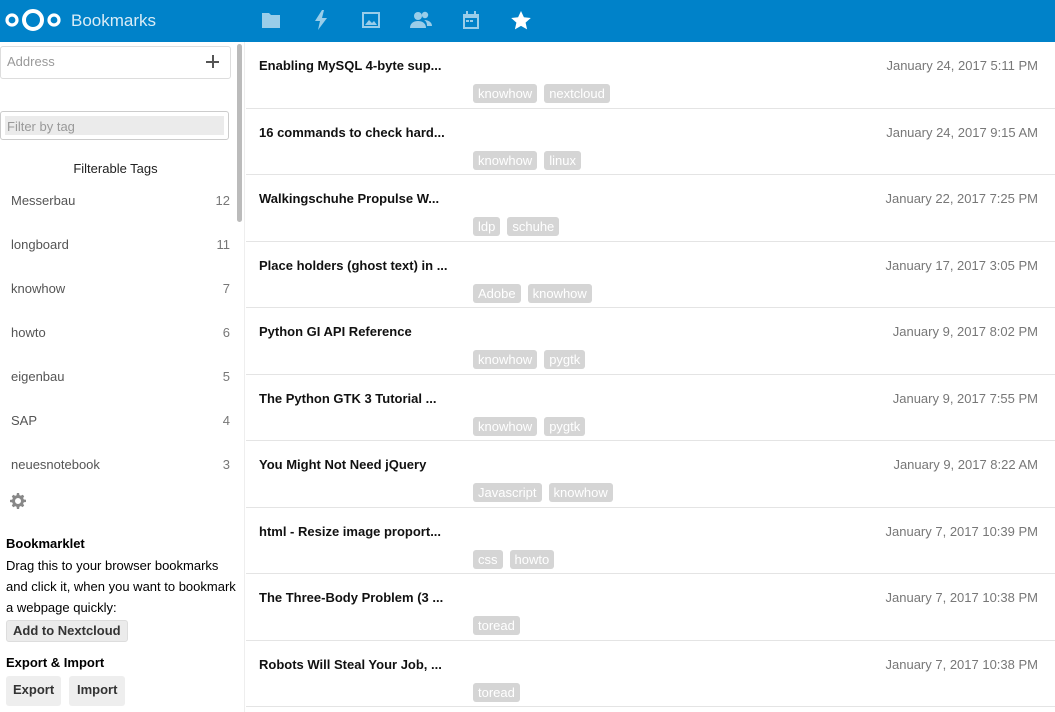 Image resolution: width=1055 pixels, height=712 pixels. What do you see at coordinates (38, 376) in the screenshot?
I see `tag-name: eigenbau` at bounding box center [38, 376].